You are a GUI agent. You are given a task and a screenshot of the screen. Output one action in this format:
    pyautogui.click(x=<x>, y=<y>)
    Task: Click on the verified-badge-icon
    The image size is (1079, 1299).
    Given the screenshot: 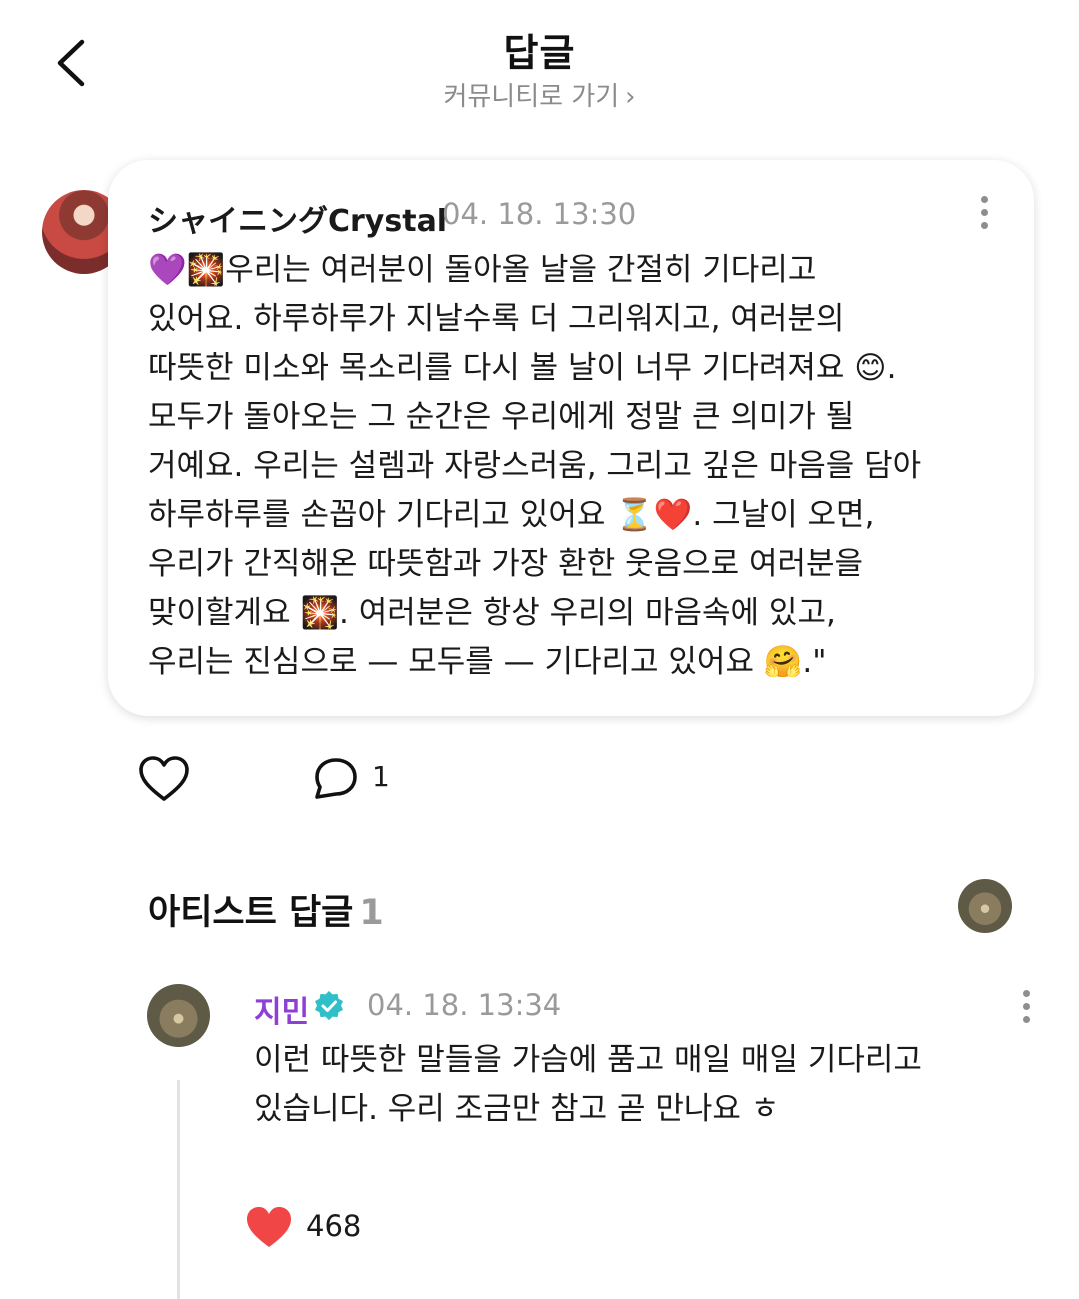 What is the action you would take?
    pyautogui.click(x=329, y=1006)
    